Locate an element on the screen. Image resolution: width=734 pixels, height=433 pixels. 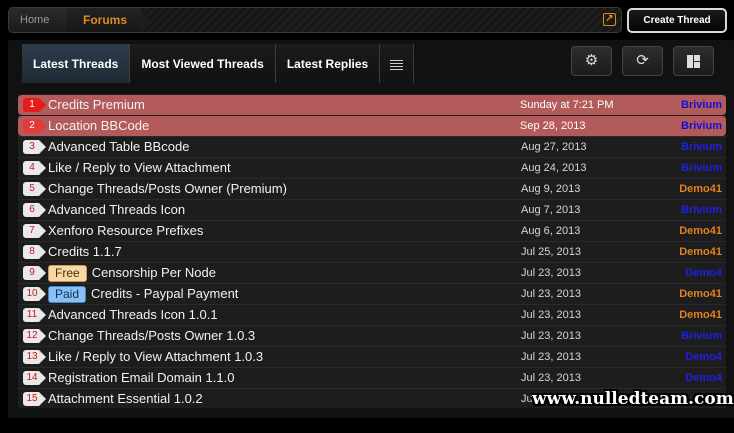
thread-title-link: Censorship Per Node is located at coordinates (154, 272).